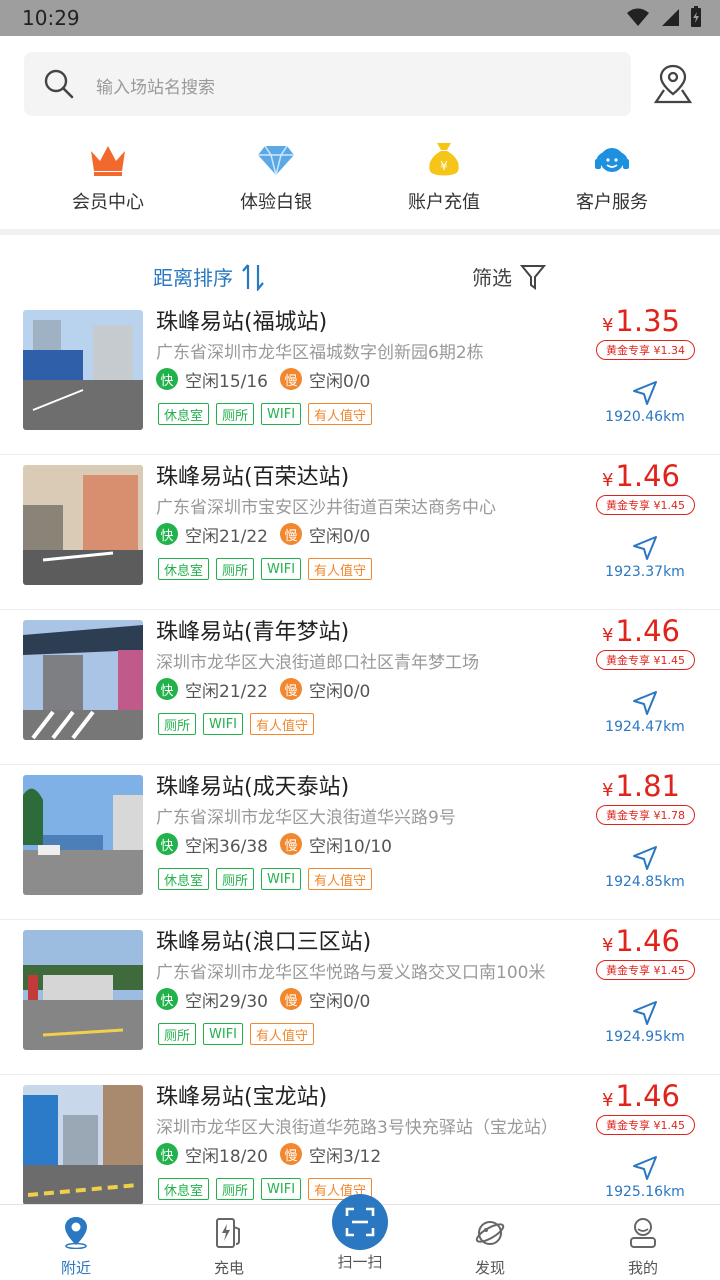 The height and width of the screenshot is (1280, 720). I want to click on availability: 快 空闲29/30 慢 空闲0/0, so click(263, 999).